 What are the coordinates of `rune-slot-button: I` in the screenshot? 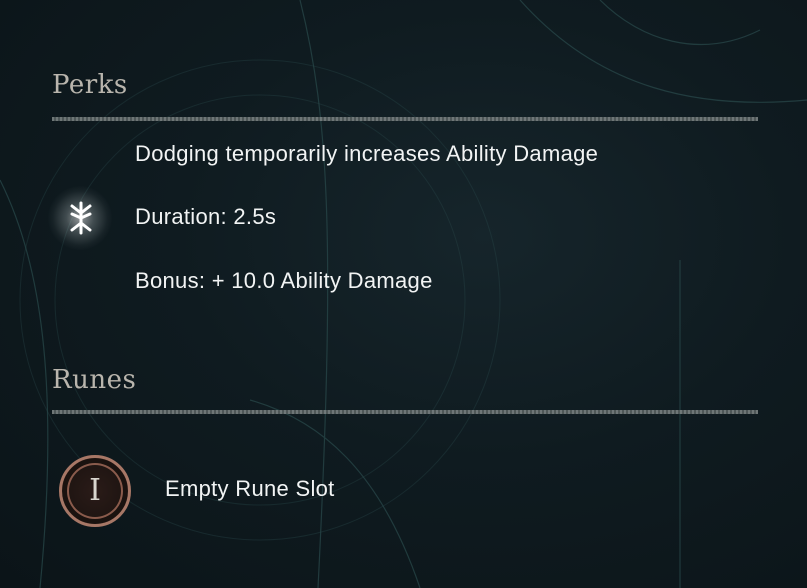 It's located at (95, 491).